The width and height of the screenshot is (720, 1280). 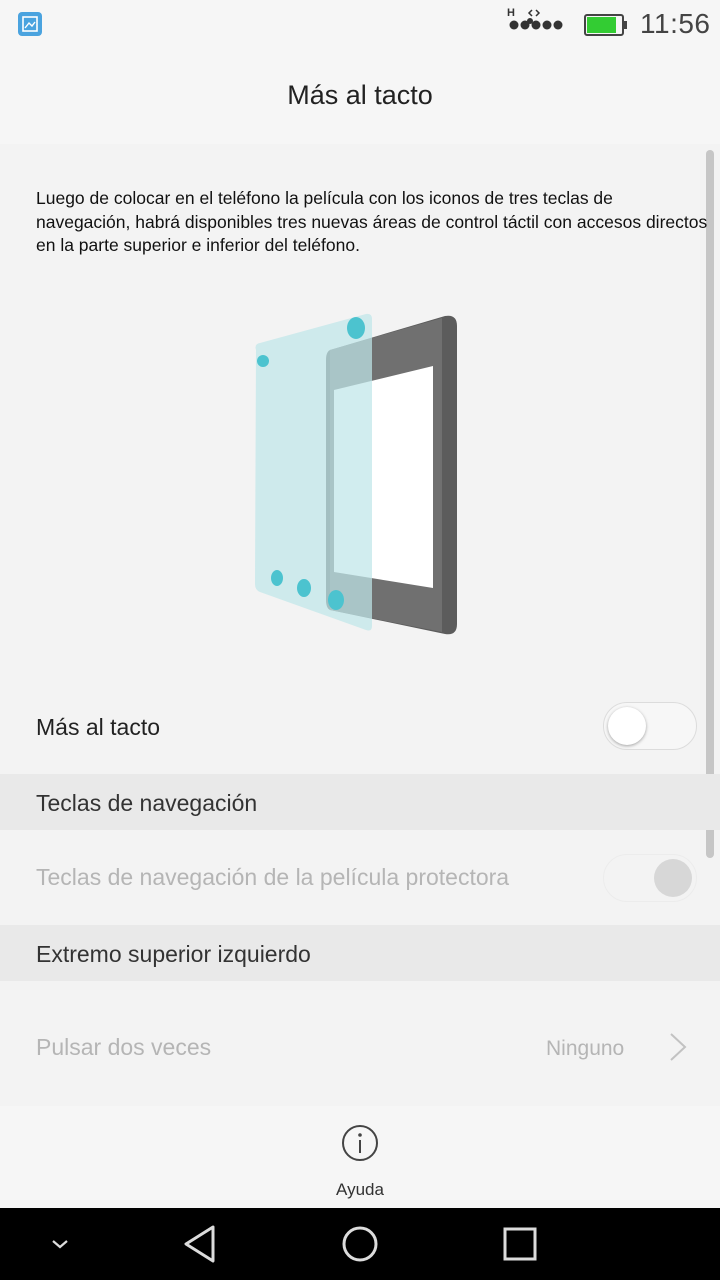 I want to click on status-time: 11:56, so click(x=675, y=23).